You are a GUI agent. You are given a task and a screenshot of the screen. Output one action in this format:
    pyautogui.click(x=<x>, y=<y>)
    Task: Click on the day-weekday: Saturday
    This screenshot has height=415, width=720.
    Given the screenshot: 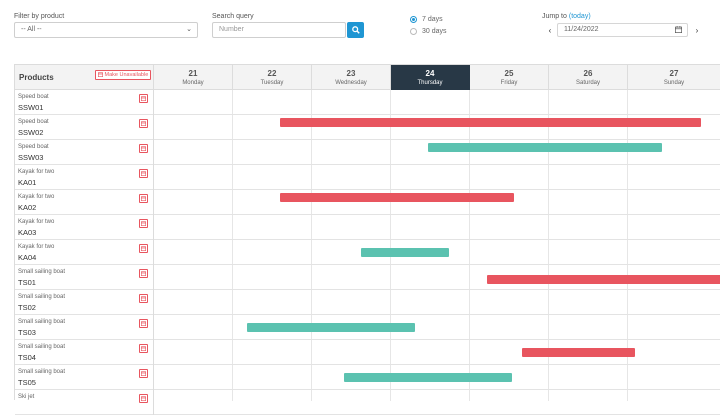 What is the action you would take?
    pyautogui.click(x=587, y=83)
    